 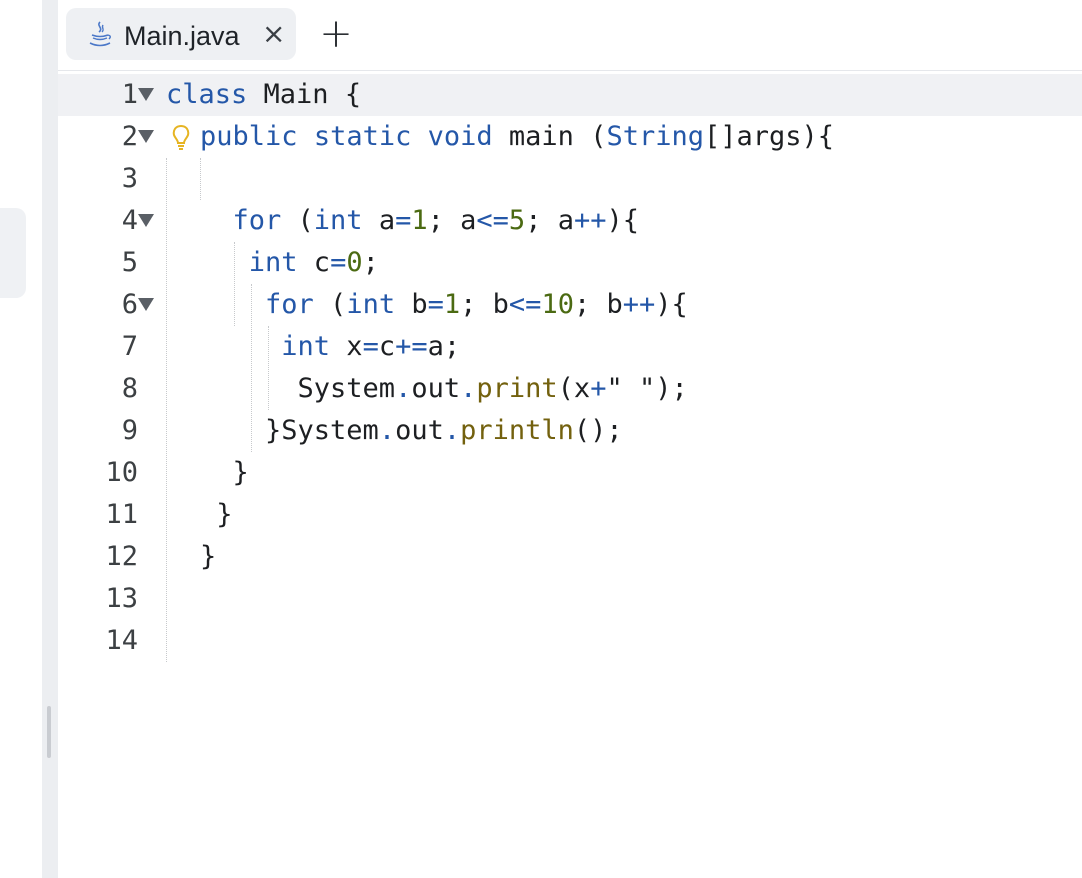 I want to click on line-number: 9, so click(x=129, y=430).